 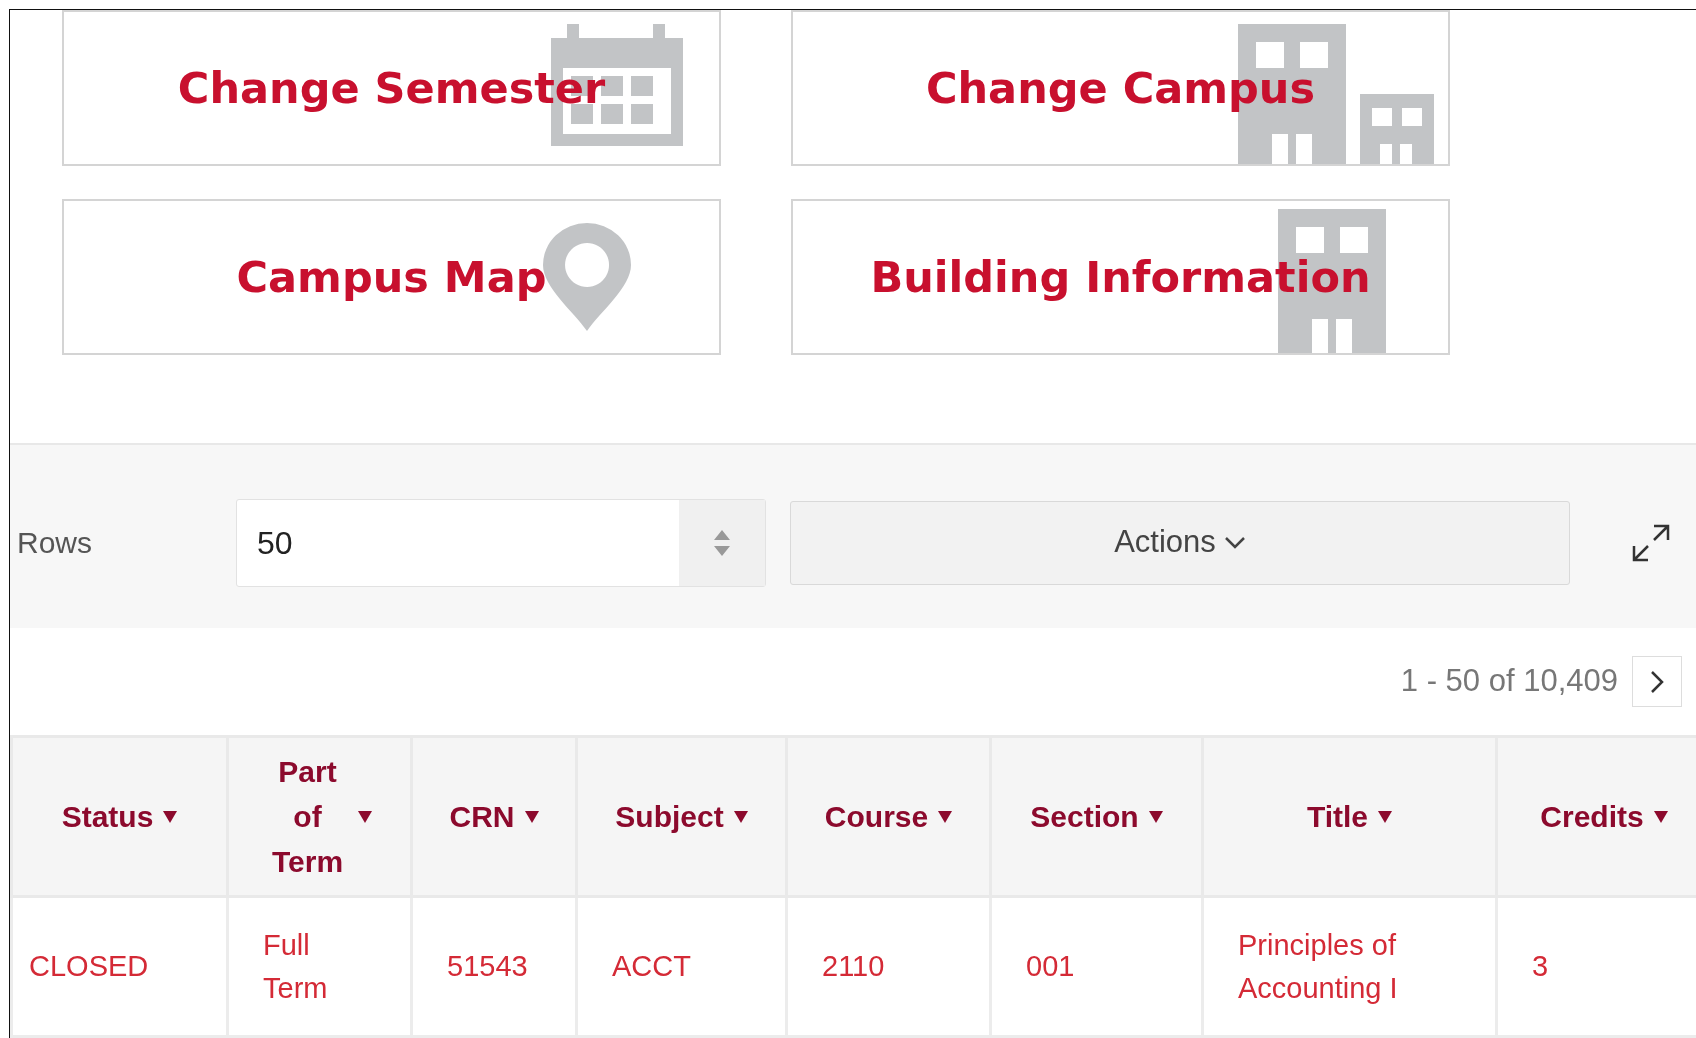 I want to click on map-pin-icon, so click(x=587, y=277).